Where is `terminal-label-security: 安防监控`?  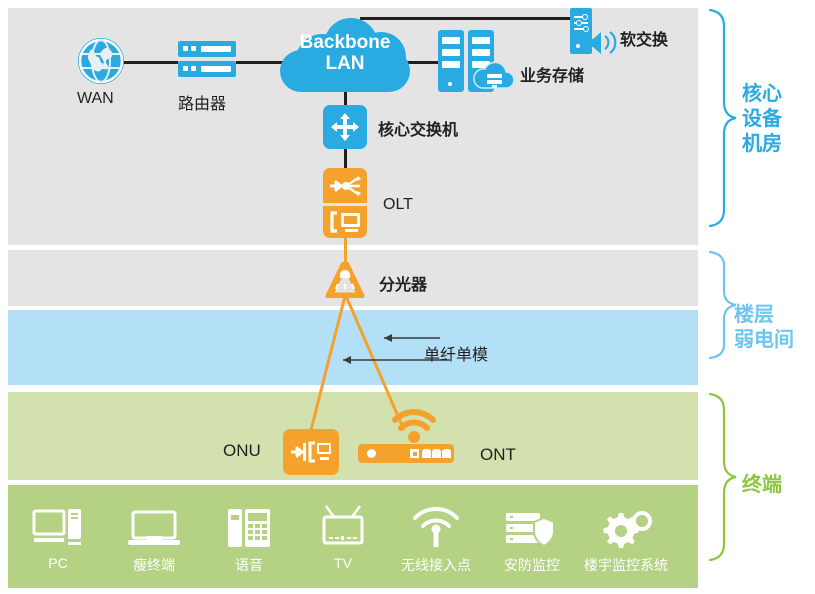 terminal-label-security: 安防监控 is located at coordinates (532, 565).